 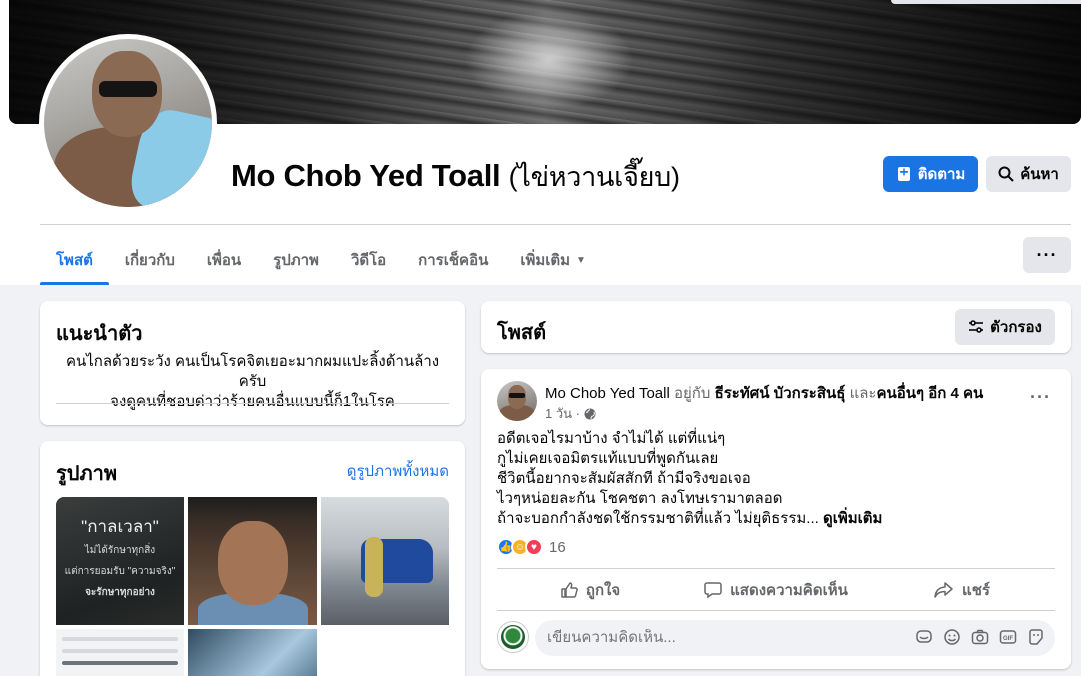 What do you see at coordinates (517, 401) in the screenshot?
I see `post-author-avatar` at bounding box center [517, 401].